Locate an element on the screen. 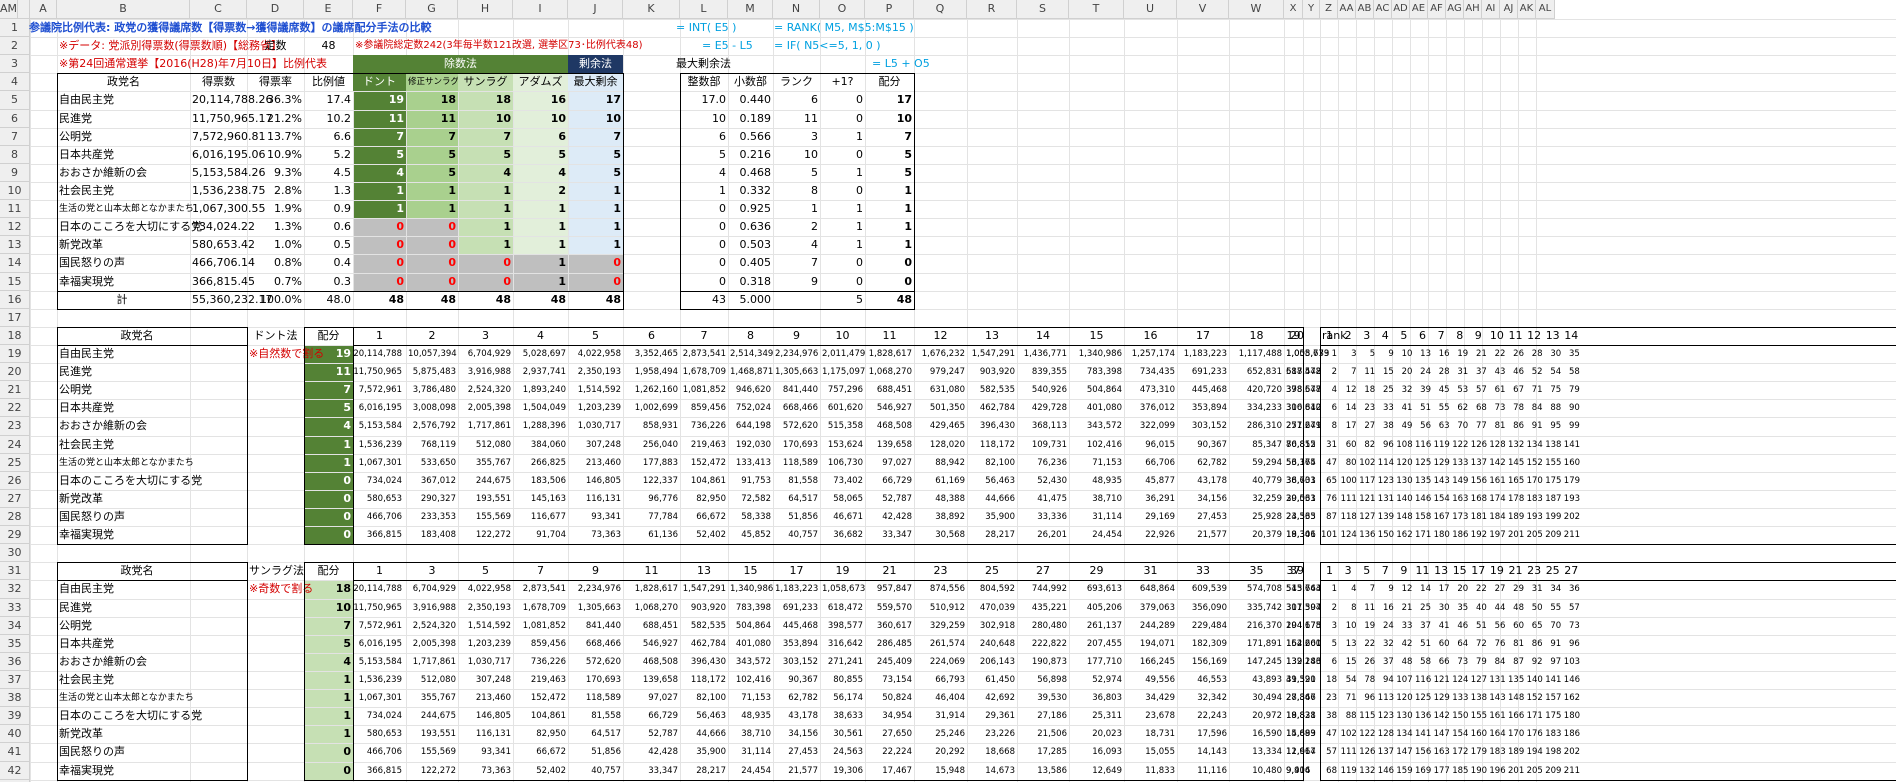  row-header-35: 35 is located at coordinates (15, 643).